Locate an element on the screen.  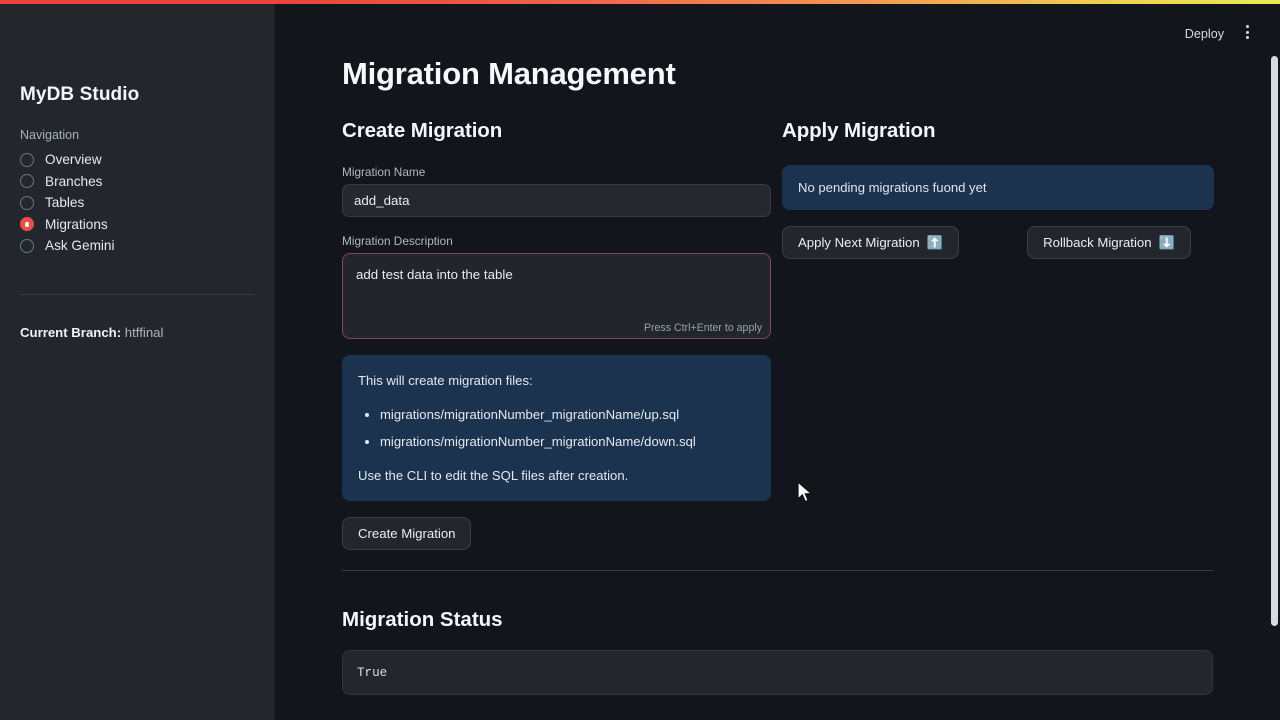
apply-migration-heading: Apply Migration is located at coordinates (859, 130).